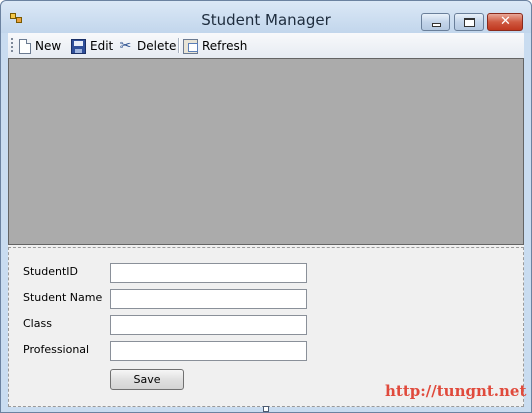 The width and height of the screenshot is (532, 413). I want to click on scissors-icon: ✂, so click(125, 45).